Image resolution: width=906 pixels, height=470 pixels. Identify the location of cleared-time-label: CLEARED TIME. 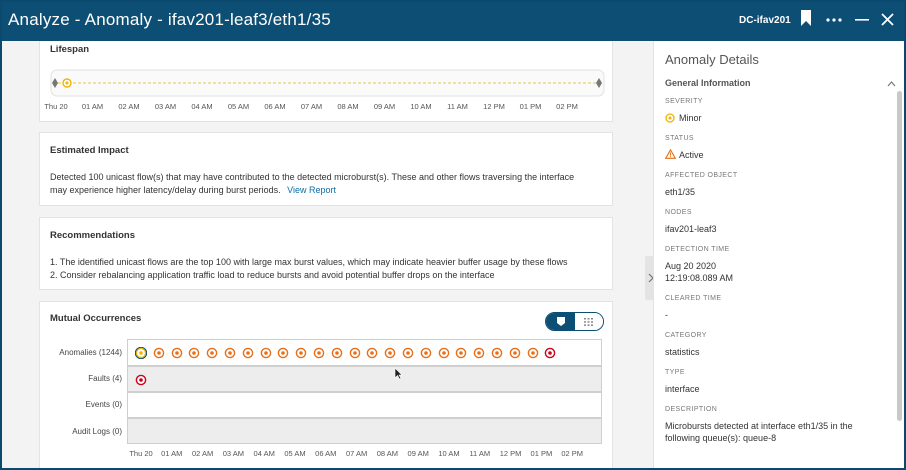
(693, 298).